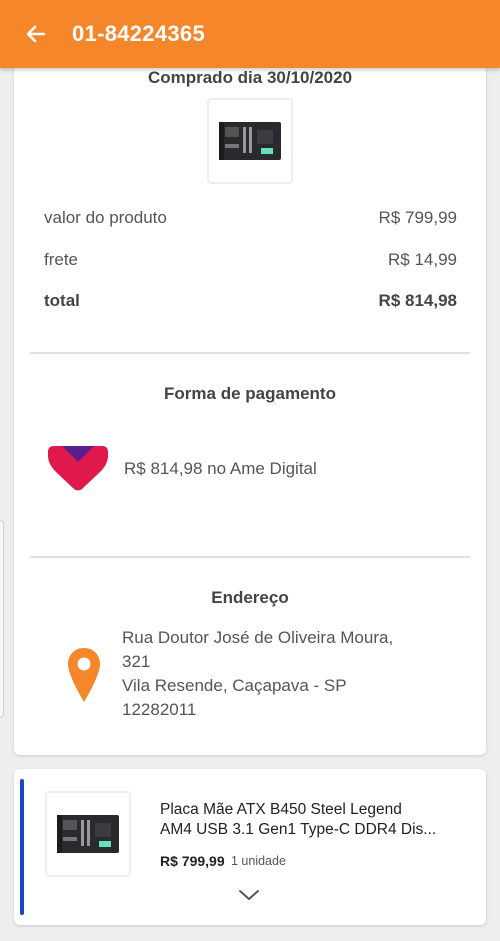 This screenshot has height=941, width=500. What do you see at coordinates (250, 597) in the screenshot?
I see `address-section-title: Endereço` at bounding box center [250, 597].